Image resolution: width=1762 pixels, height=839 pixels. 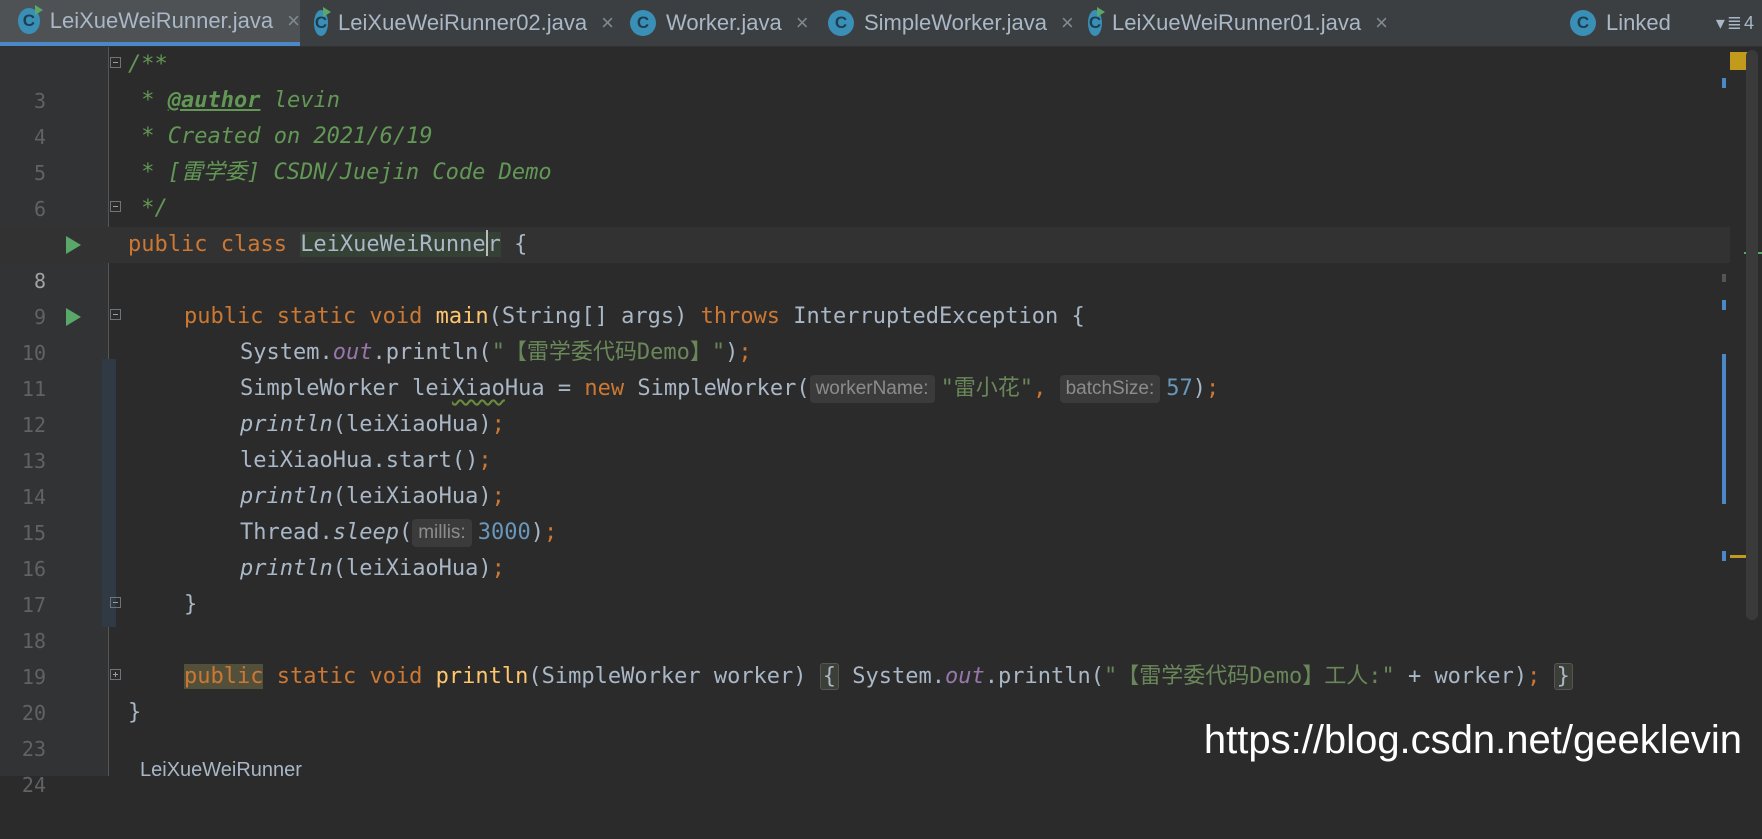 I want to click on code-text: SimpleWorker lei, so click(x=346, y=388).